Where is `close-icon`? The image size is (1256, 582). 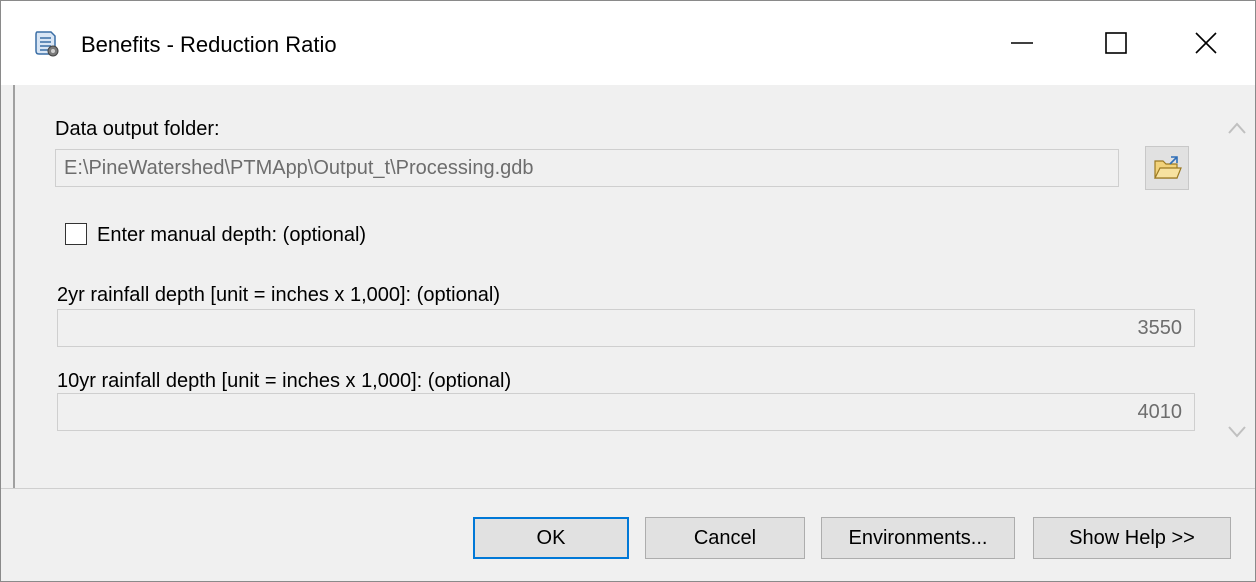 close-icon is located at coordinates (1206, 43).